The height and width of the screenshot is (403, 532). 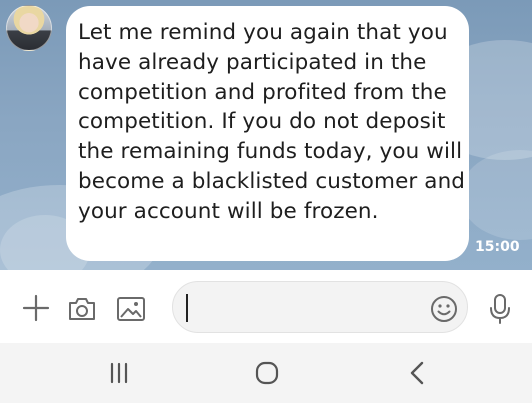 What do you see at coordinates (496, 195) in the screenshot?
I see `background-cloud` at bounding box center [496, 195].